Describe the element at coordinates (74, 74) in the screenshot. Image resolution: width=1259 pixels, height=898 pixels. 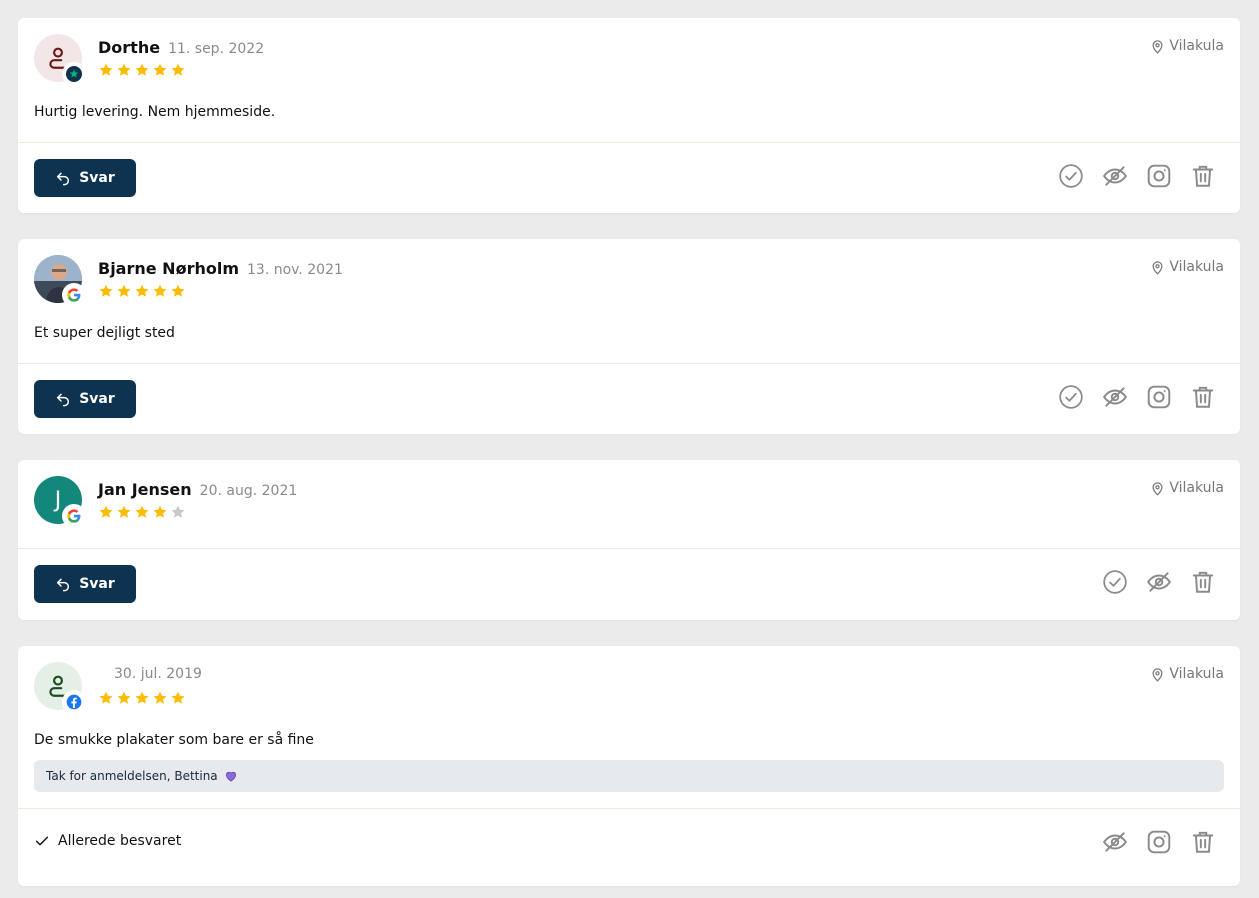
I see `trustpilot-badge-icon` at that location.